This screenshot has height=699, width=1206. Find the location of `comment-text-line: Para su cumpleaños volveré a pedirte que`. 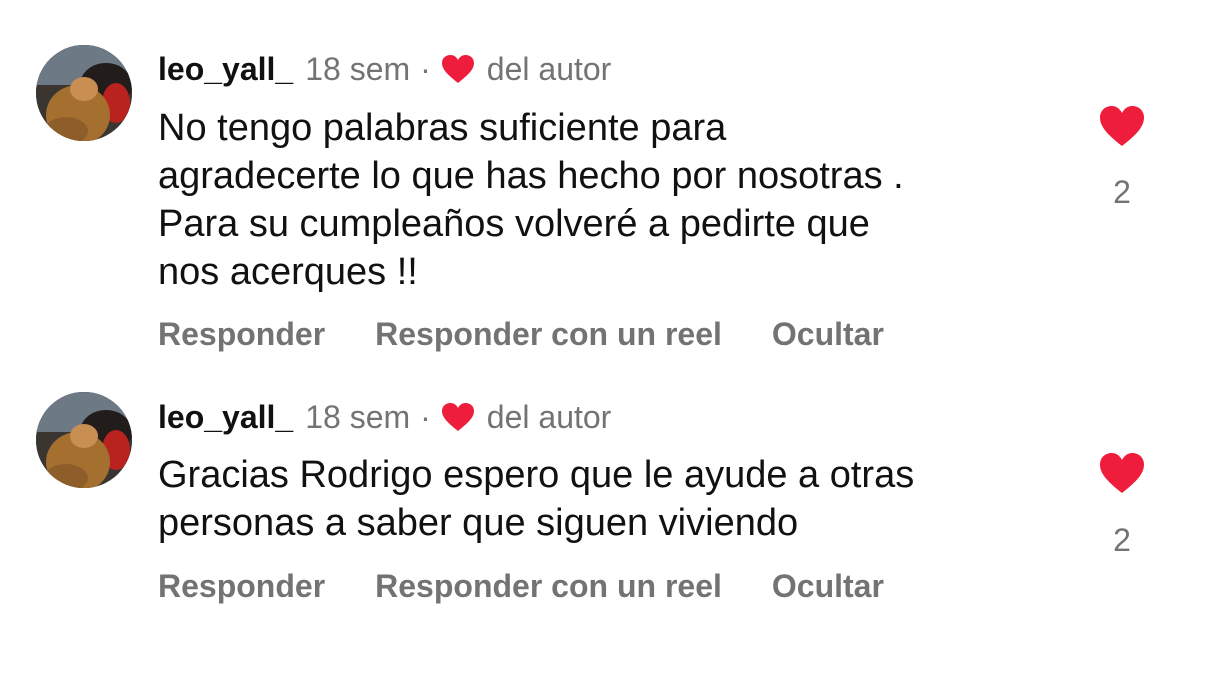

comment-text-line: Para su cumpleaños volveré a pedirte que is located at coordinates (514, 224).